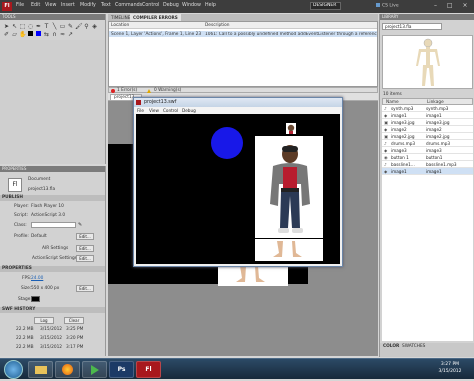  Describe the element at coordinates (427, 17) in the screenshot. I see `library-panel-title: LIBRARY` at that location.